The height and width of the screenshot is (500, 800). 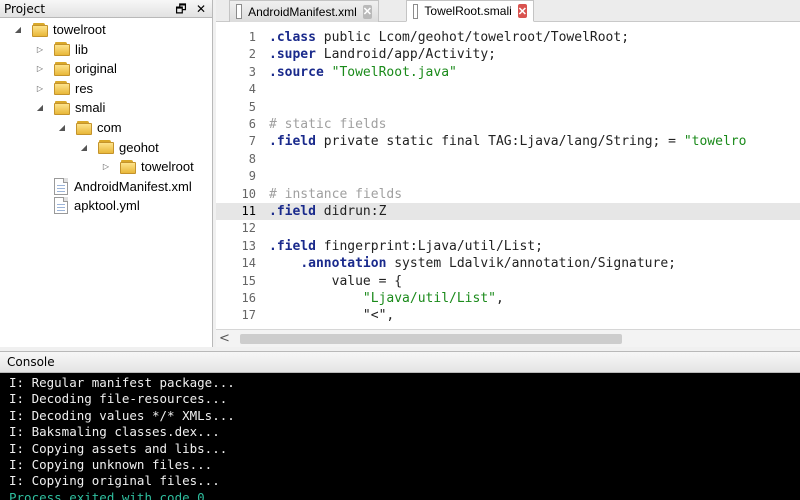 I want to click on file-icon, so click(x=61, y=186).